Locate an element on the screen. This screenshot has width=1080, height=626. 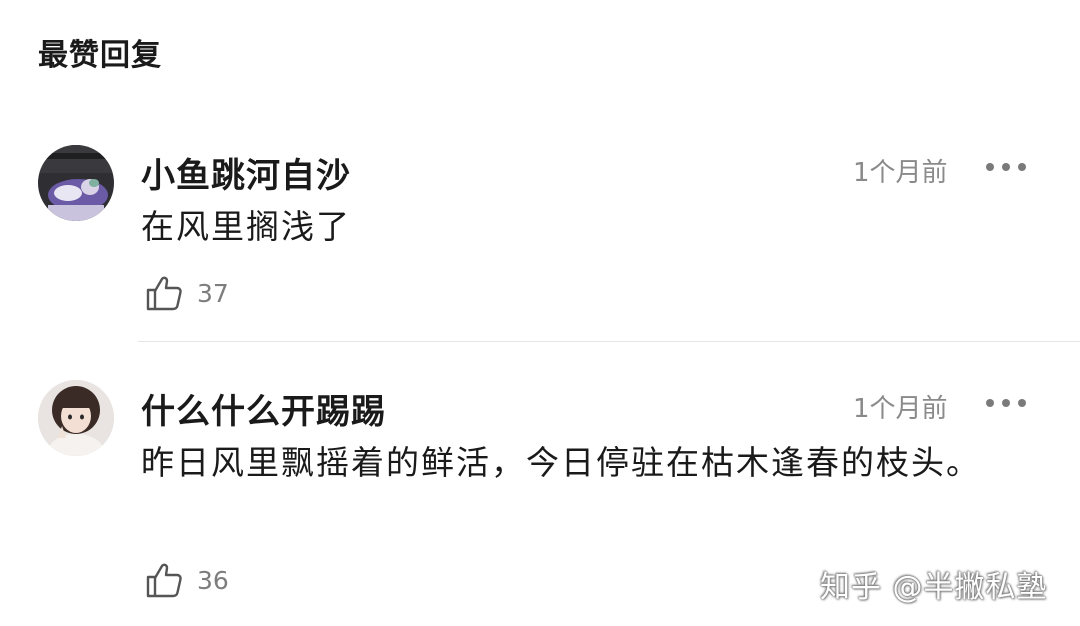
comment-author: 小鱼跳河自沙 is located at coordinates (246, 172).